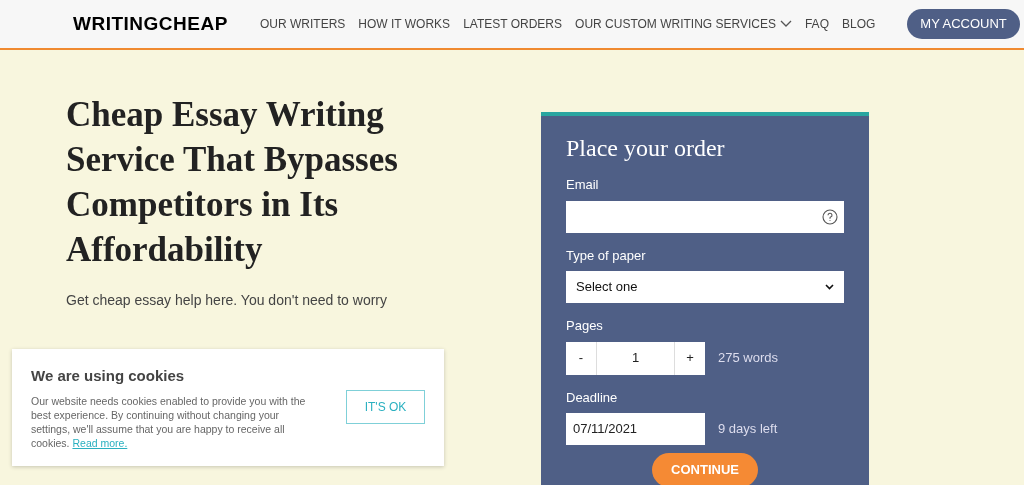 This screenshot has height=485, width=1024. I want to click on word-count: 275 words, so click(748, 358).